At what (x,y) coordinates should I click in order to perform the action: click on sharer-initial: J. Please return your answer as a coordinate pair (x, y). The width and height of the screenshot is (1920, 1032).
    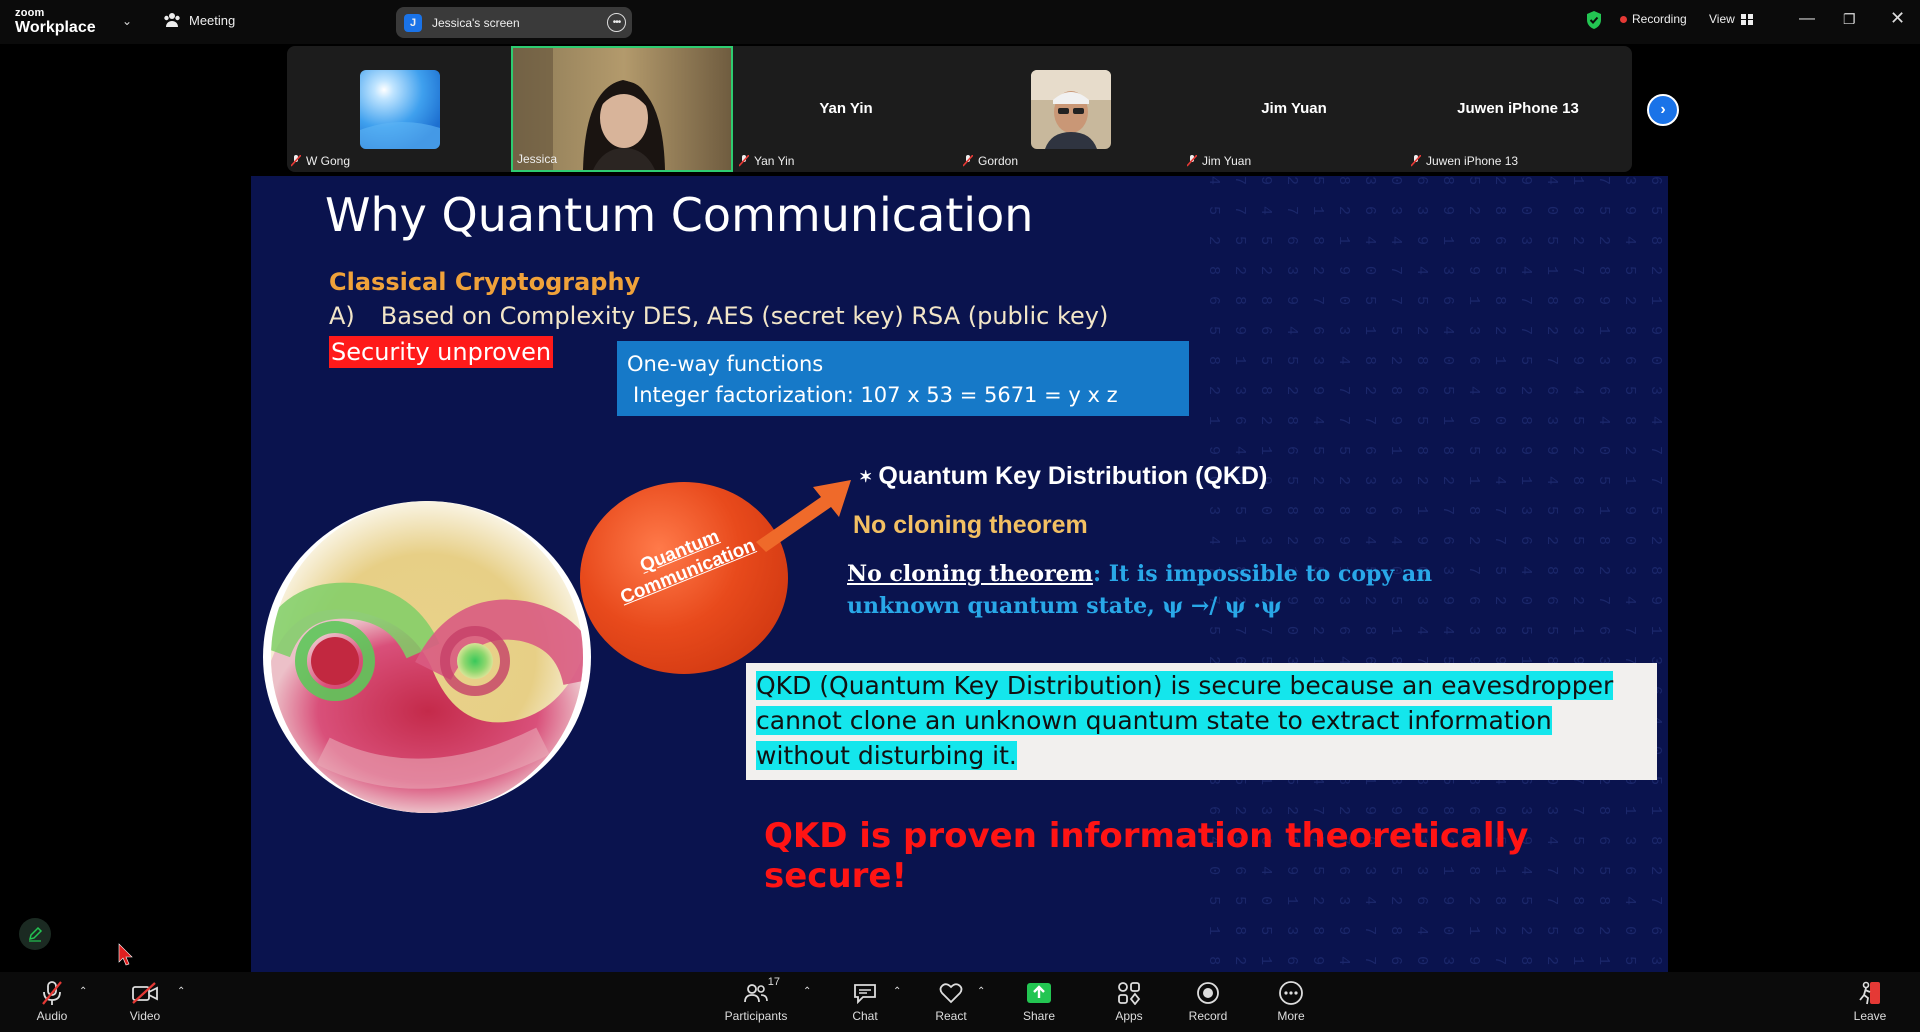
    Looking at the image, I should click on (413, 22).